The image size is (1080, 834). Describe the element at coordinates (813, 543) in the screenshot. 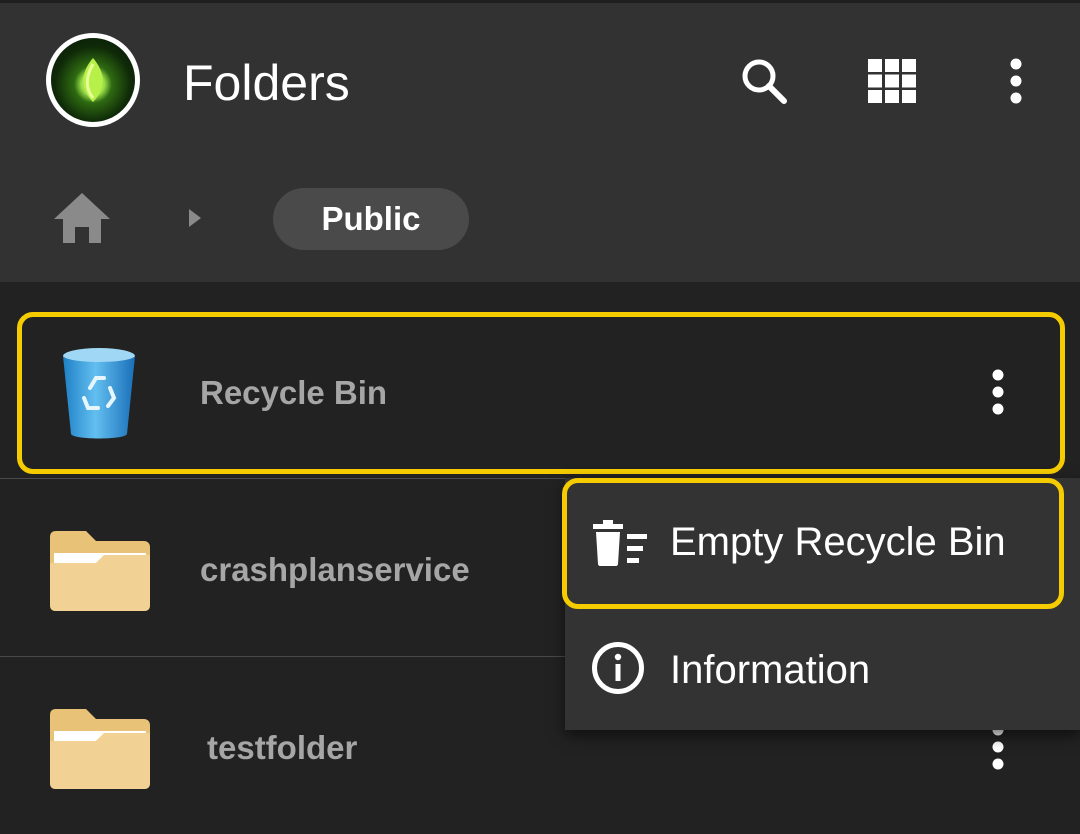

I see `empty-recycle-bin-highlight` at that location.